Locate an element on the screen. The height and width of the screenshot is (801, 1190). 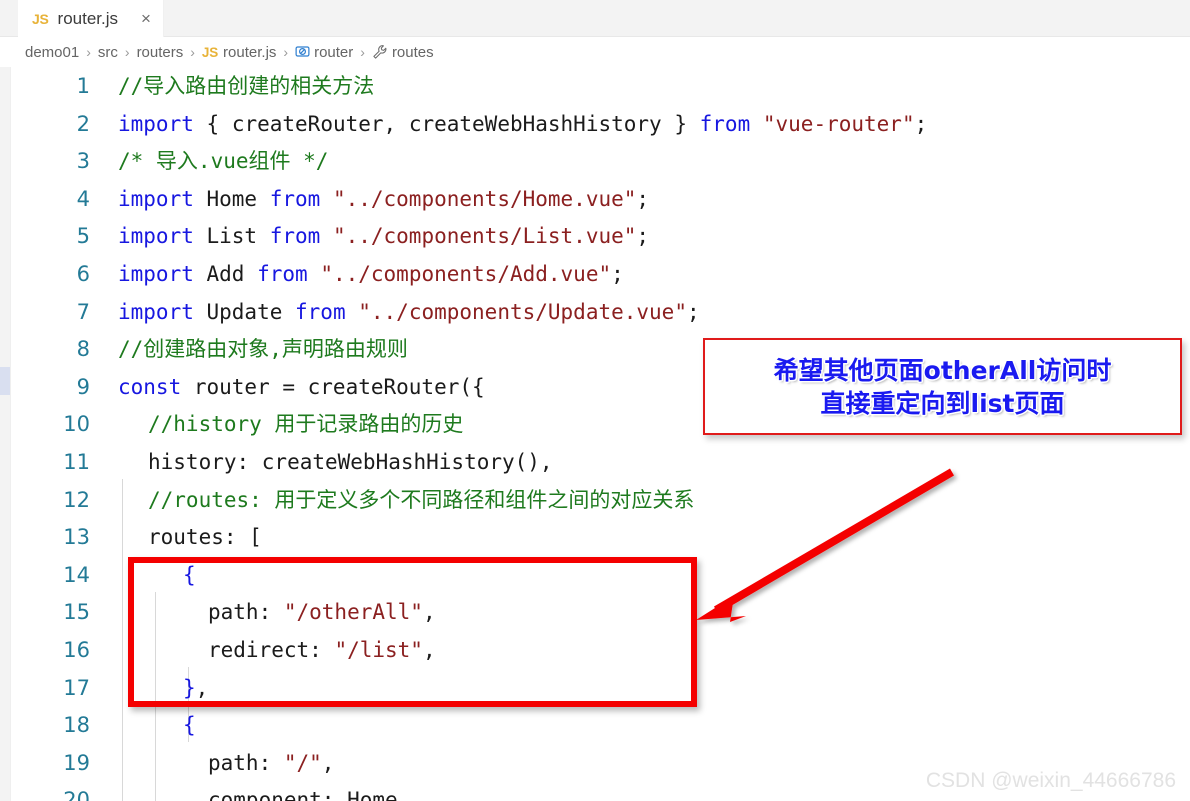
code-line: 13 routes: [ is located at coordinates (595, 538).